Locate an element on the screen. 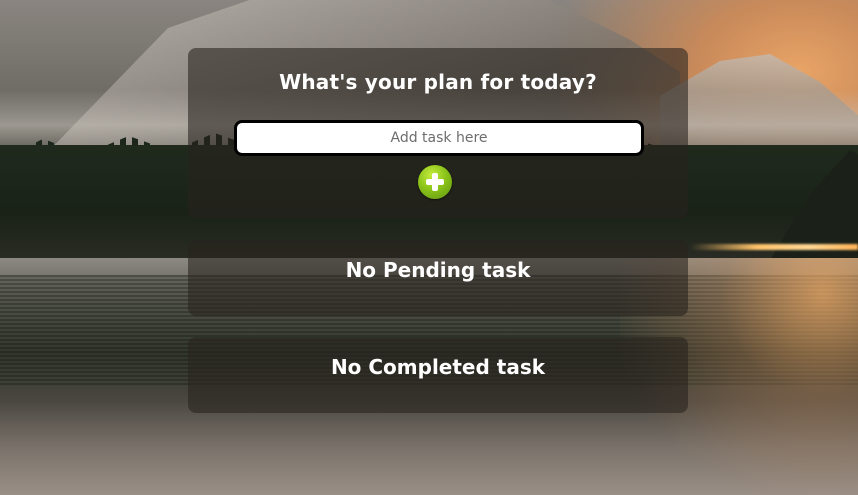 The height and width of the screenshot is (495, 858). completed-tasks-card: No Completed task is located at coordinates (438, 375).